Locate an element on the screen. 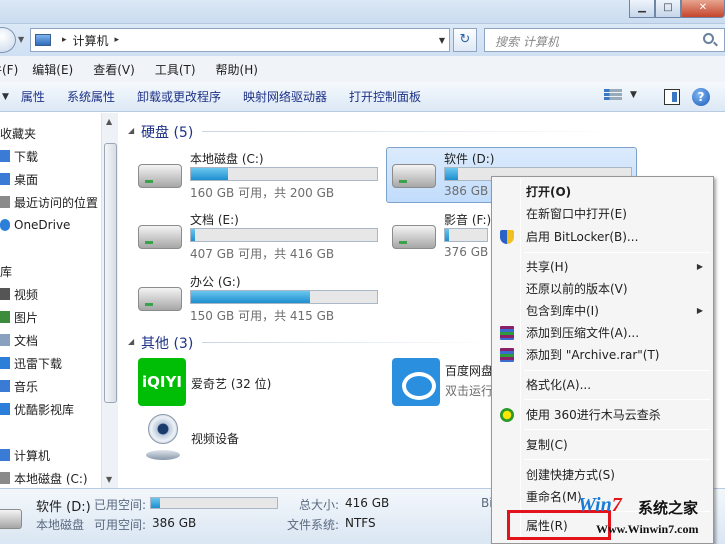  videos-icon is located at coordinates (5, 294).